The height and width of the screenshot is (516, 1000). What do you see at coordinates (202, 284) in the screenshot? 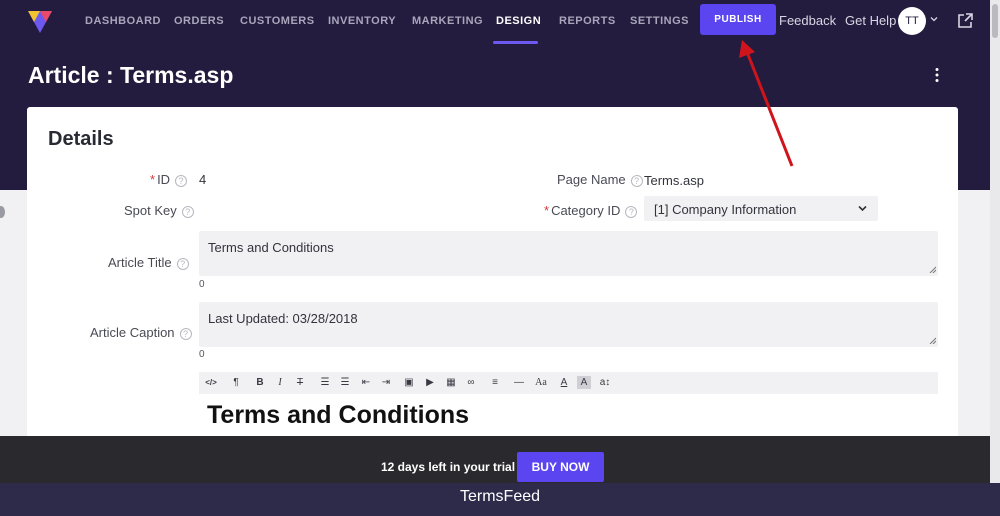
I see `article-title-char-count: 0` at bounding box center [202, 284].